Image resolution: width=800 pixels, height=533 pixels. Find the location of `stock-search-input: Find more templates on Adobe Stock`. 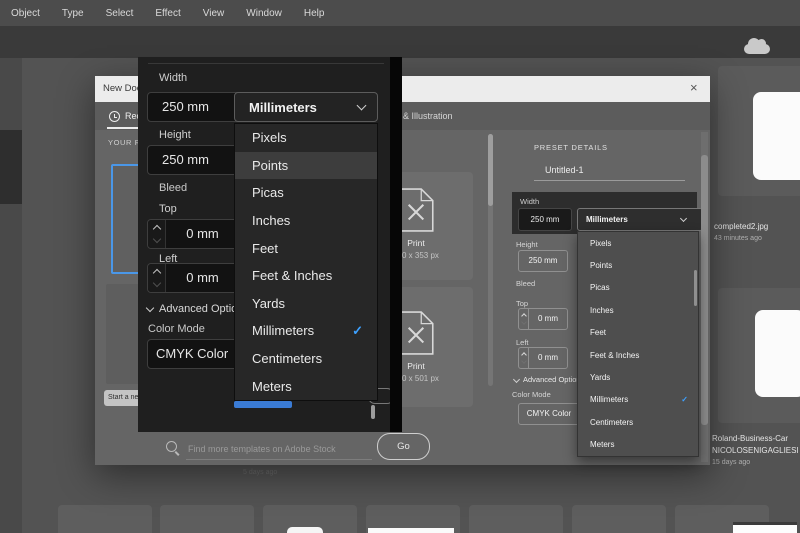

stock-search-input: Find more templates on Adobe Stock is located at coordinates (262, 449).